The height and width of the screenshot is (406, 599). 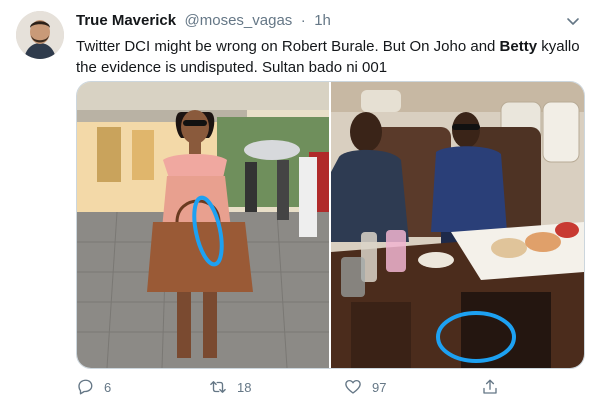 I want to click on heart-icon, so click(x=353, y=386).